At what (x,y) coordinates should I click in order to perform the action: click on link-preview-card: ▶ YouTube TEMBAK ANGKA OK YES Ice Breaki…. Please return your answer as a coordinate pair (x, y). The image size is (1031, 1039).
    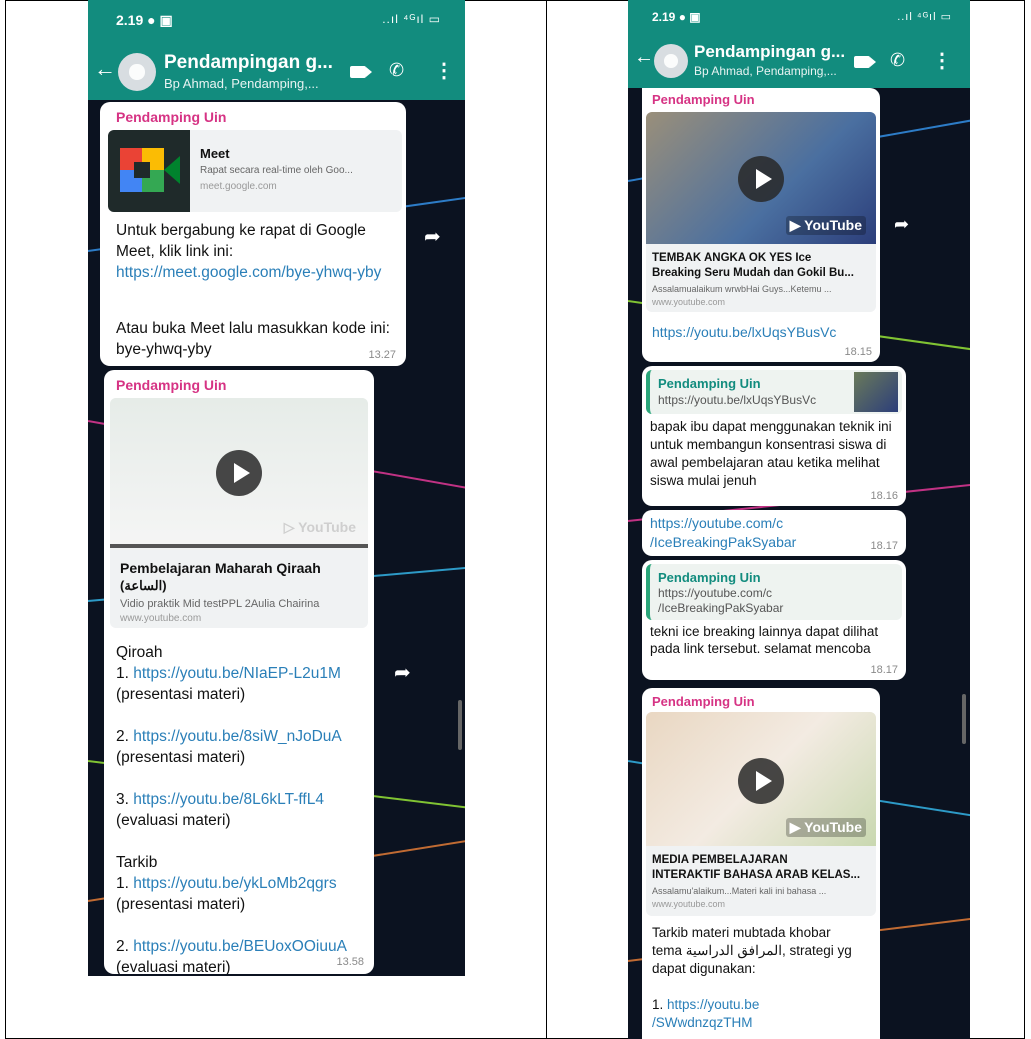
    Looking at the image, I should click on (761, 212).